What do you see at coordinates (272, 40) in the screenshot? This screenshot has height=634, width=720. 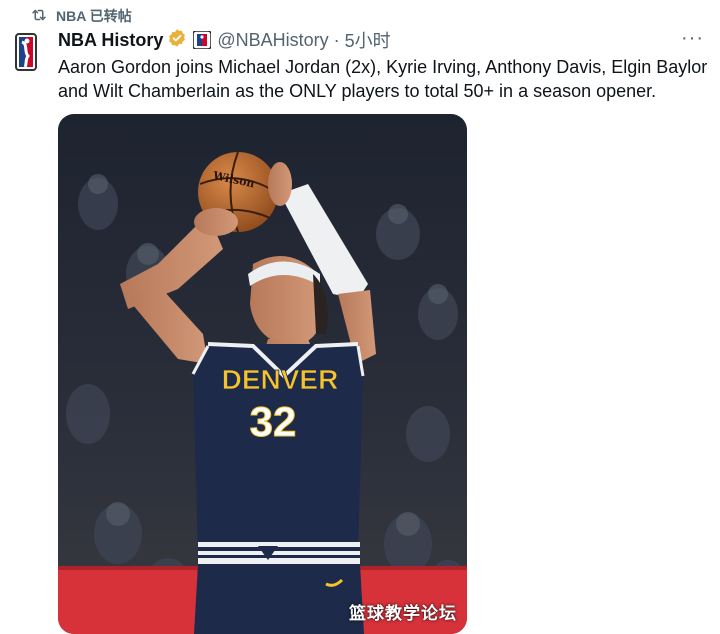 I see `author-handle: @NBAHistory` at bounding box center [272, 40].